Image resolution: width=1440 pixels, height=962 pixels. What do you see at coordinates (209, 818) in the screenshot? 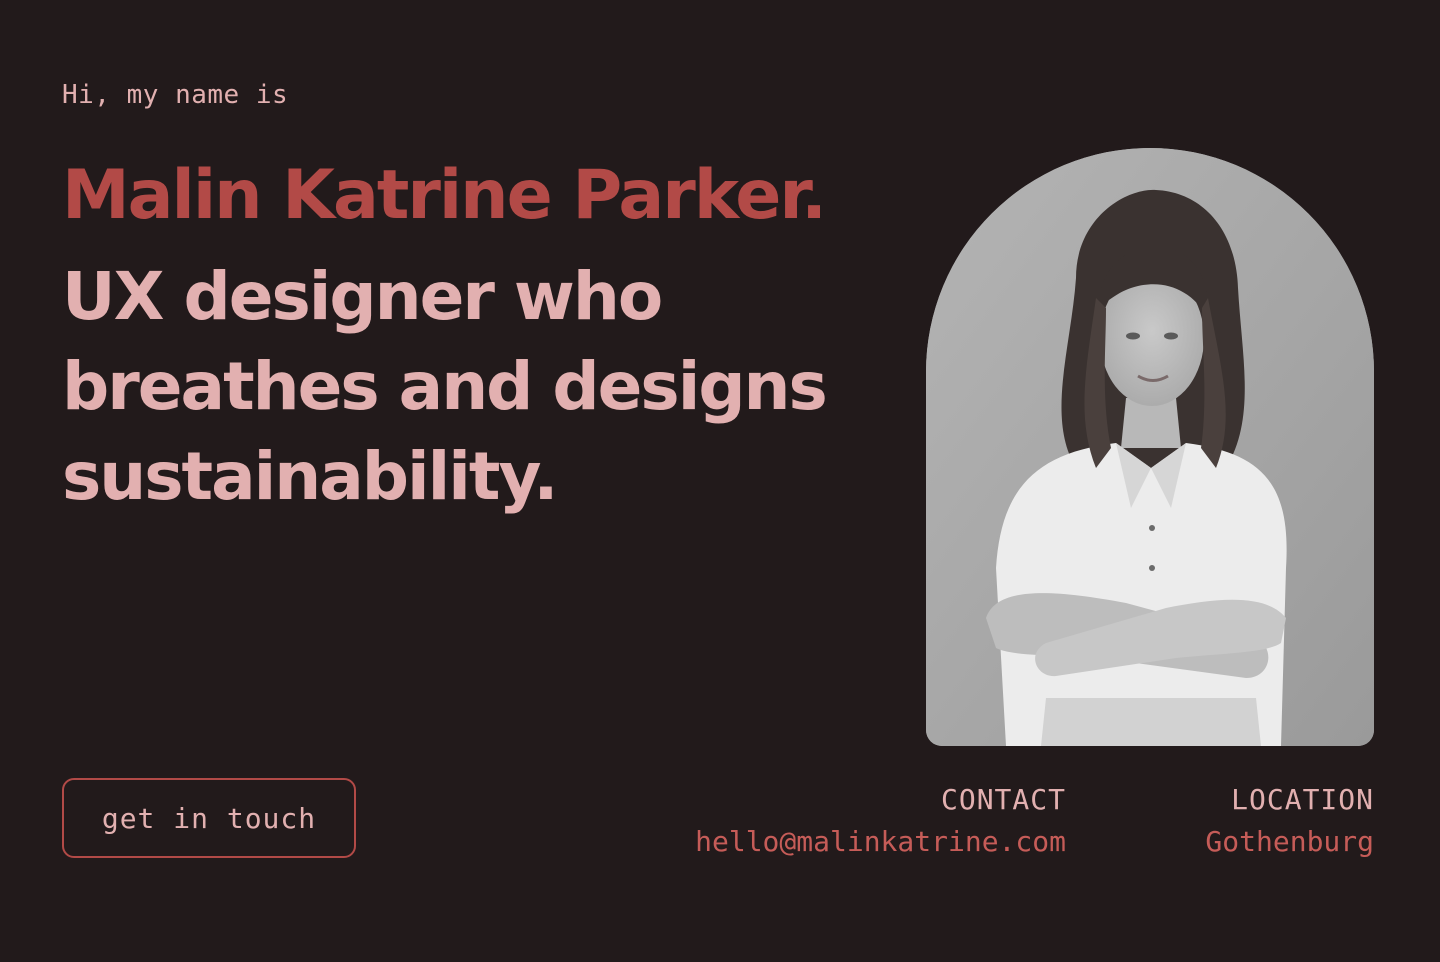
I see `get-in-touch-button: get in touch` at bounding box center [209, 818].